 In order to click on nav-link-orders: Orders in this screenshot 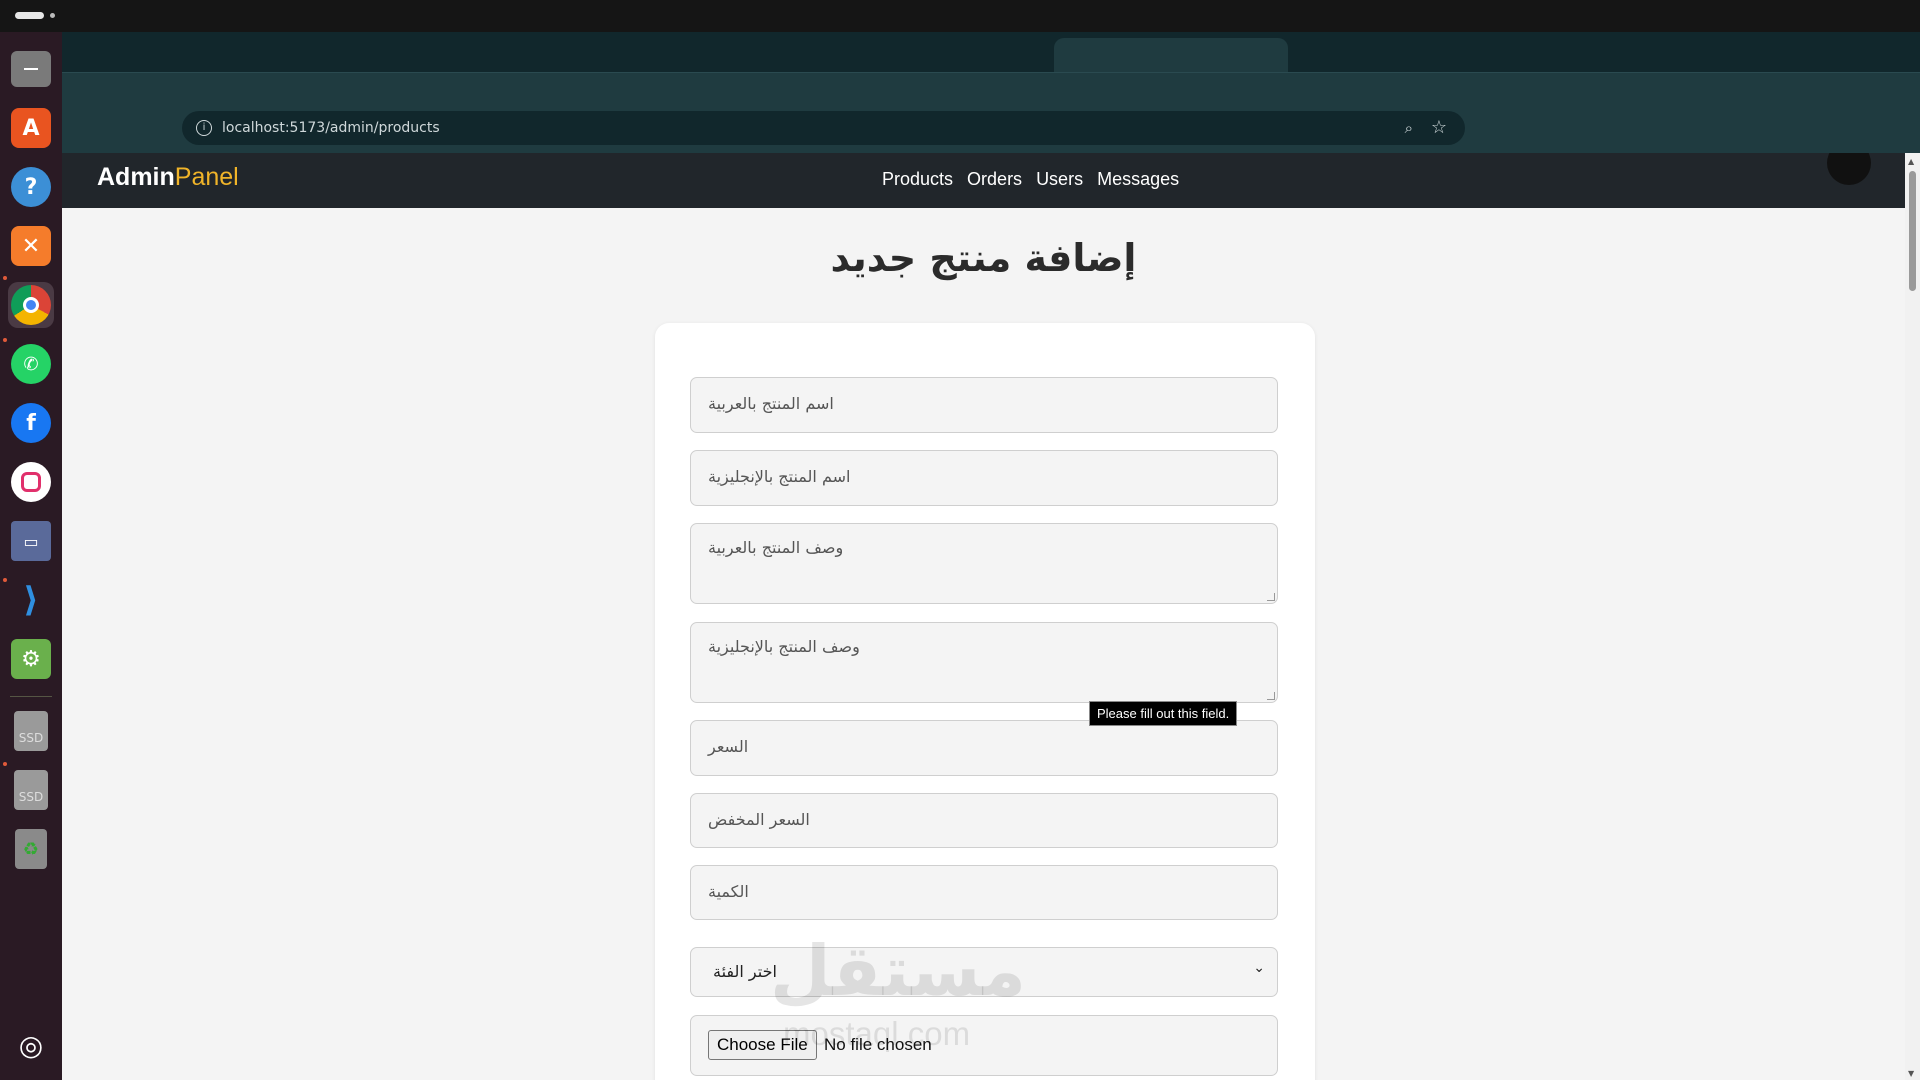, I will do `click(994, 179)`.